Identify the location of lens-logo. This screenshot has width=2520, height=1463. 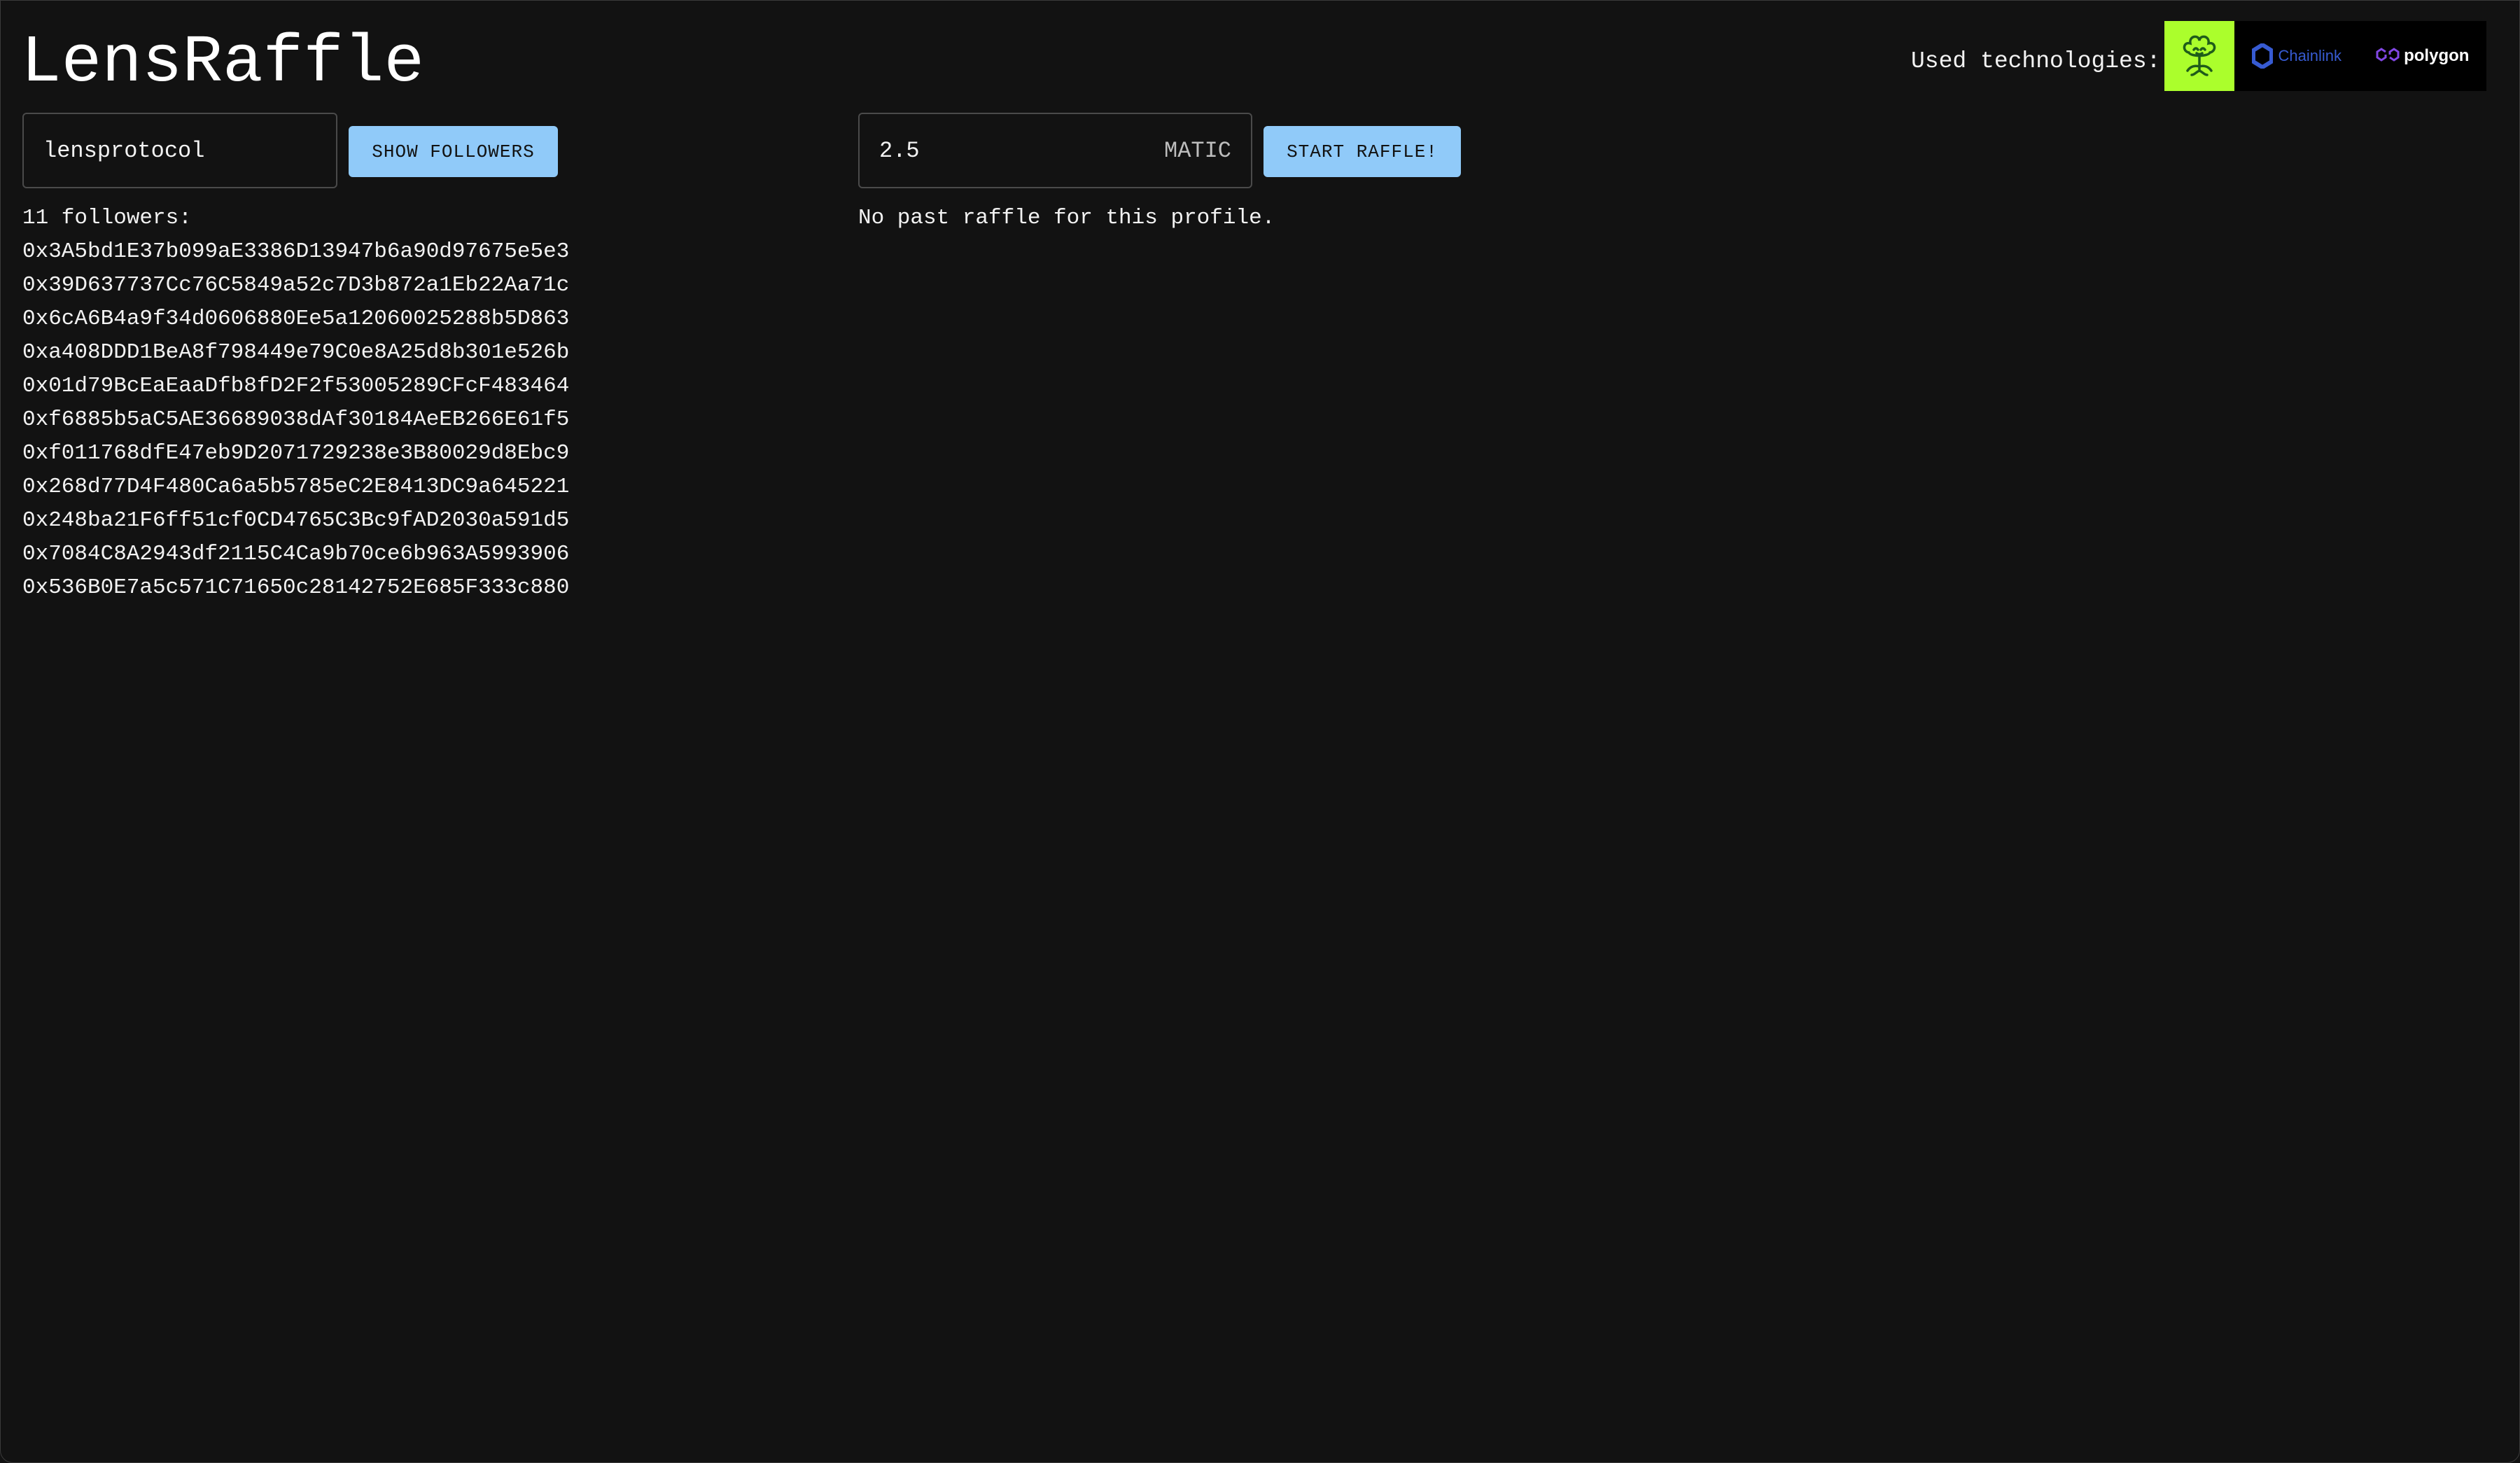
(2199, 56).